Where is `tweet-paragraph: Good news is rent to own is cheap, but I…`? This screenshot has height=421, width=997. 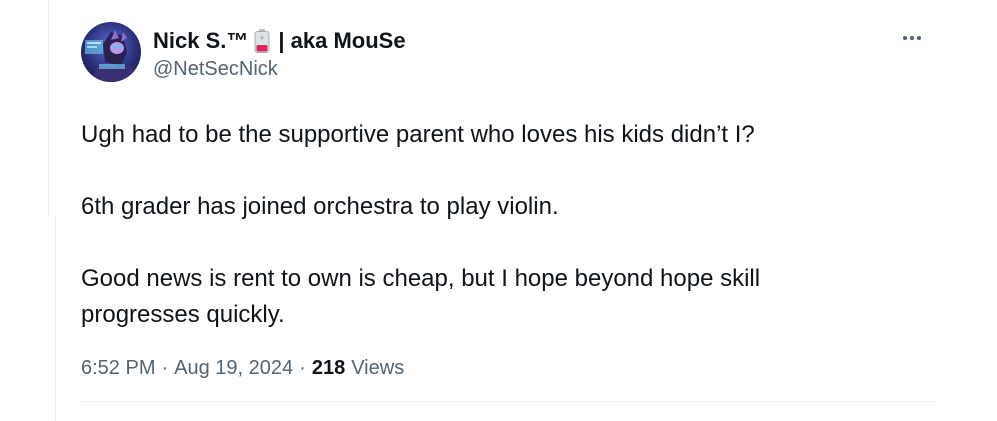 tweet-paragraph: Good news is rent to own is cheap, but I… is located at coordinates (421, 296).